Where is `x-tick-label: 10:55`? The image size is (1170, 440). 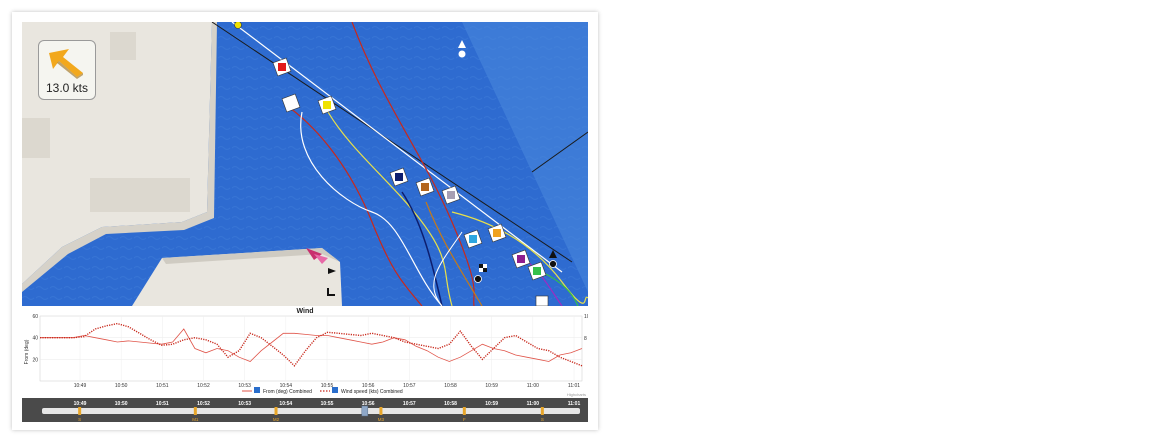 x-tick-label: 10:55 is located at coordinates (327, 386).